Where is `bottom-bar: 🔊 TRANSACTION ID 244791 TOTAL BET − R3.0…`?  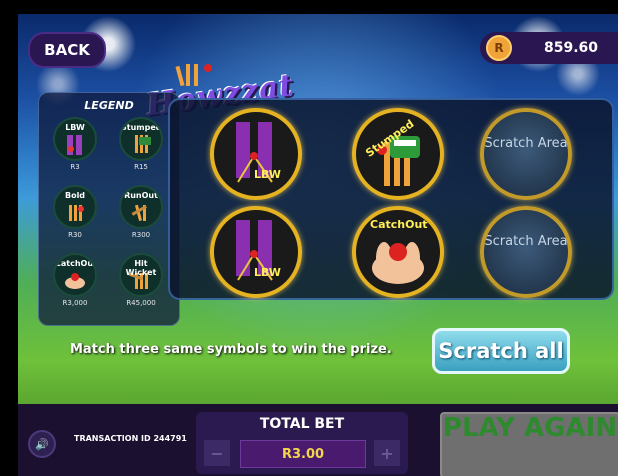 bottom-bar: 🔊 TRANSACTION ID 244791 TOTAL BET − R3.0… is located at coordinates (318, 440).